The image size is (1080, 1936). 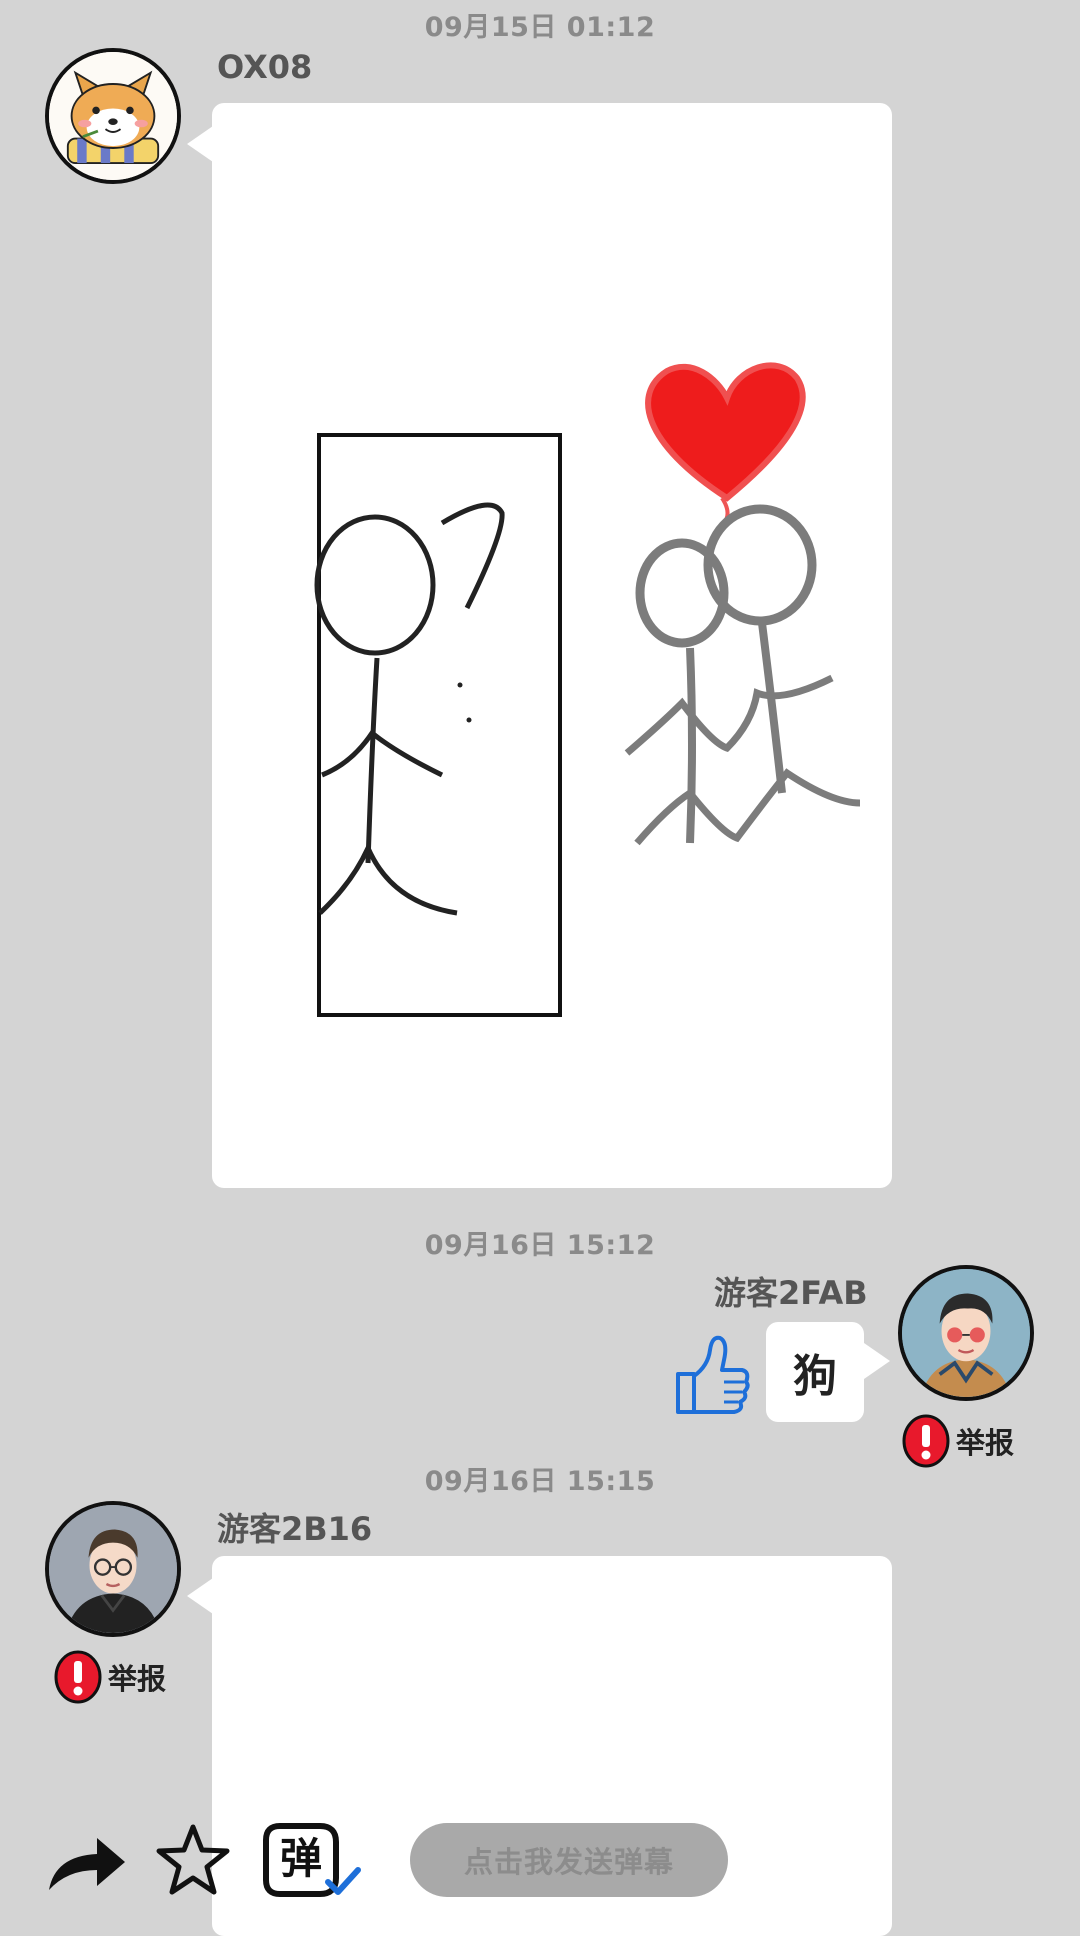 I want to click on text-bubble: 狗, so click(x=815, y=1372).